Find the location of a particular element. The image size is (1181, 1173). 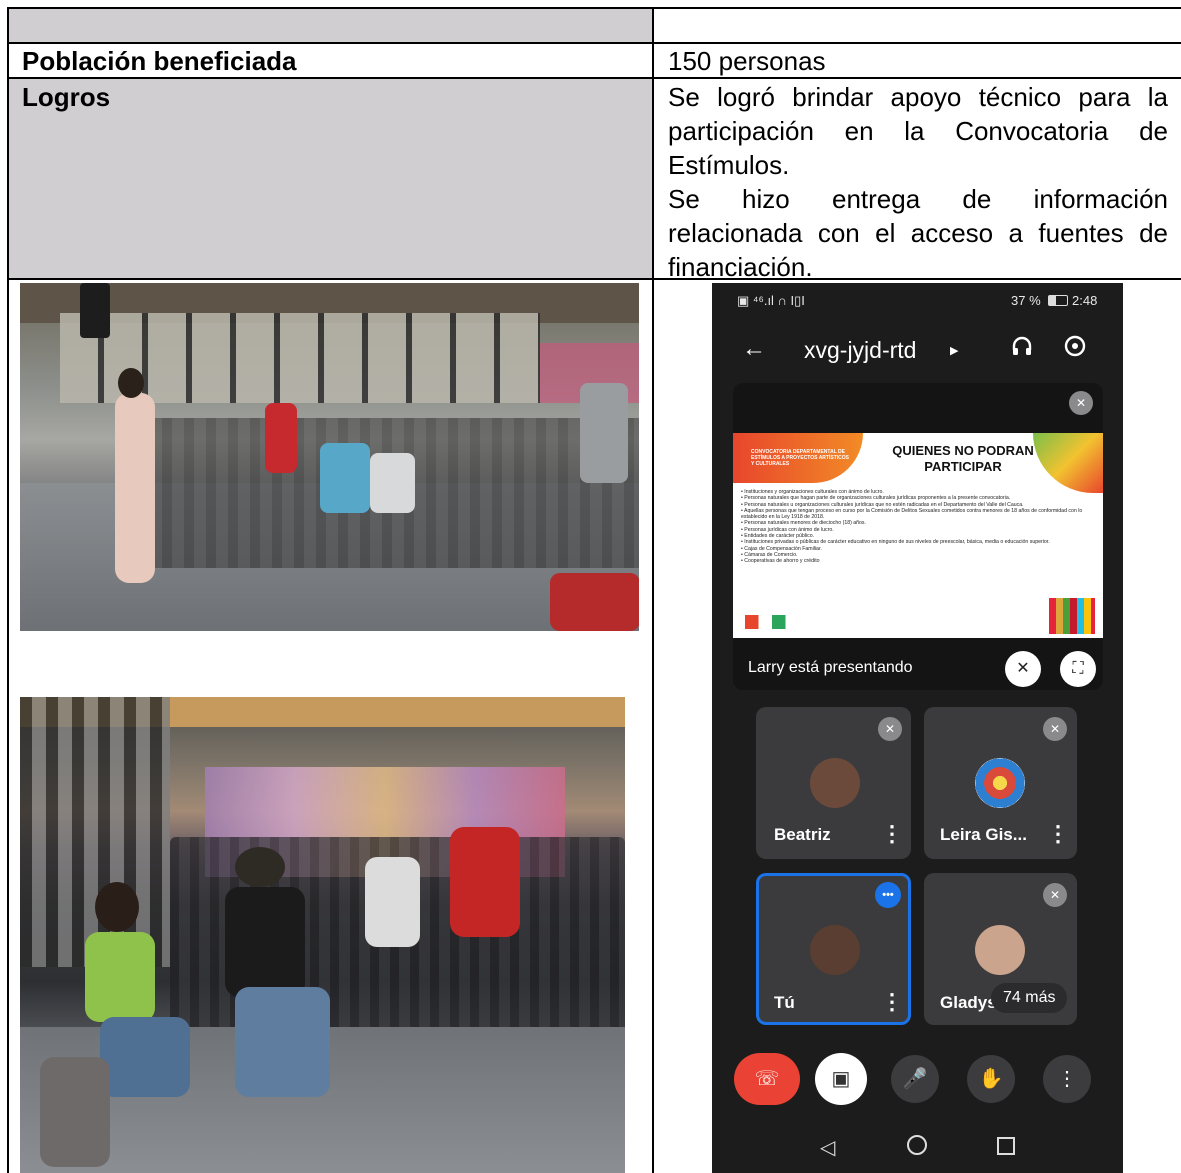

participant-name: Tú is located at coordinates (784, 1002).